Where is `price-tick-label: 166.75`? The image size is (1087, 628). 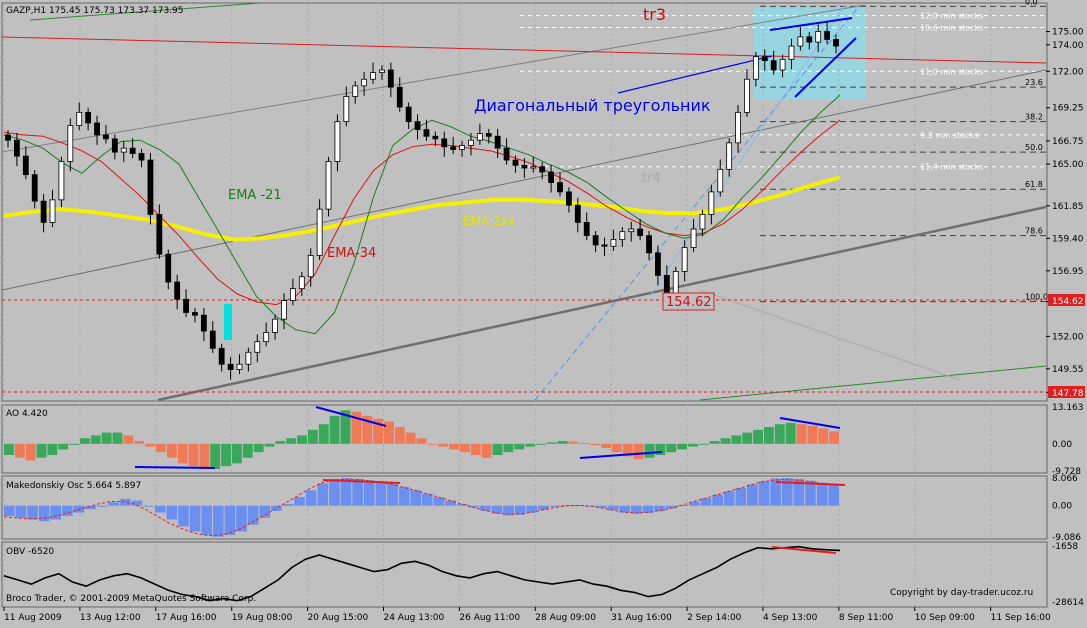 price-tick-label: 166.75 is located at coordinates (1068, 142).